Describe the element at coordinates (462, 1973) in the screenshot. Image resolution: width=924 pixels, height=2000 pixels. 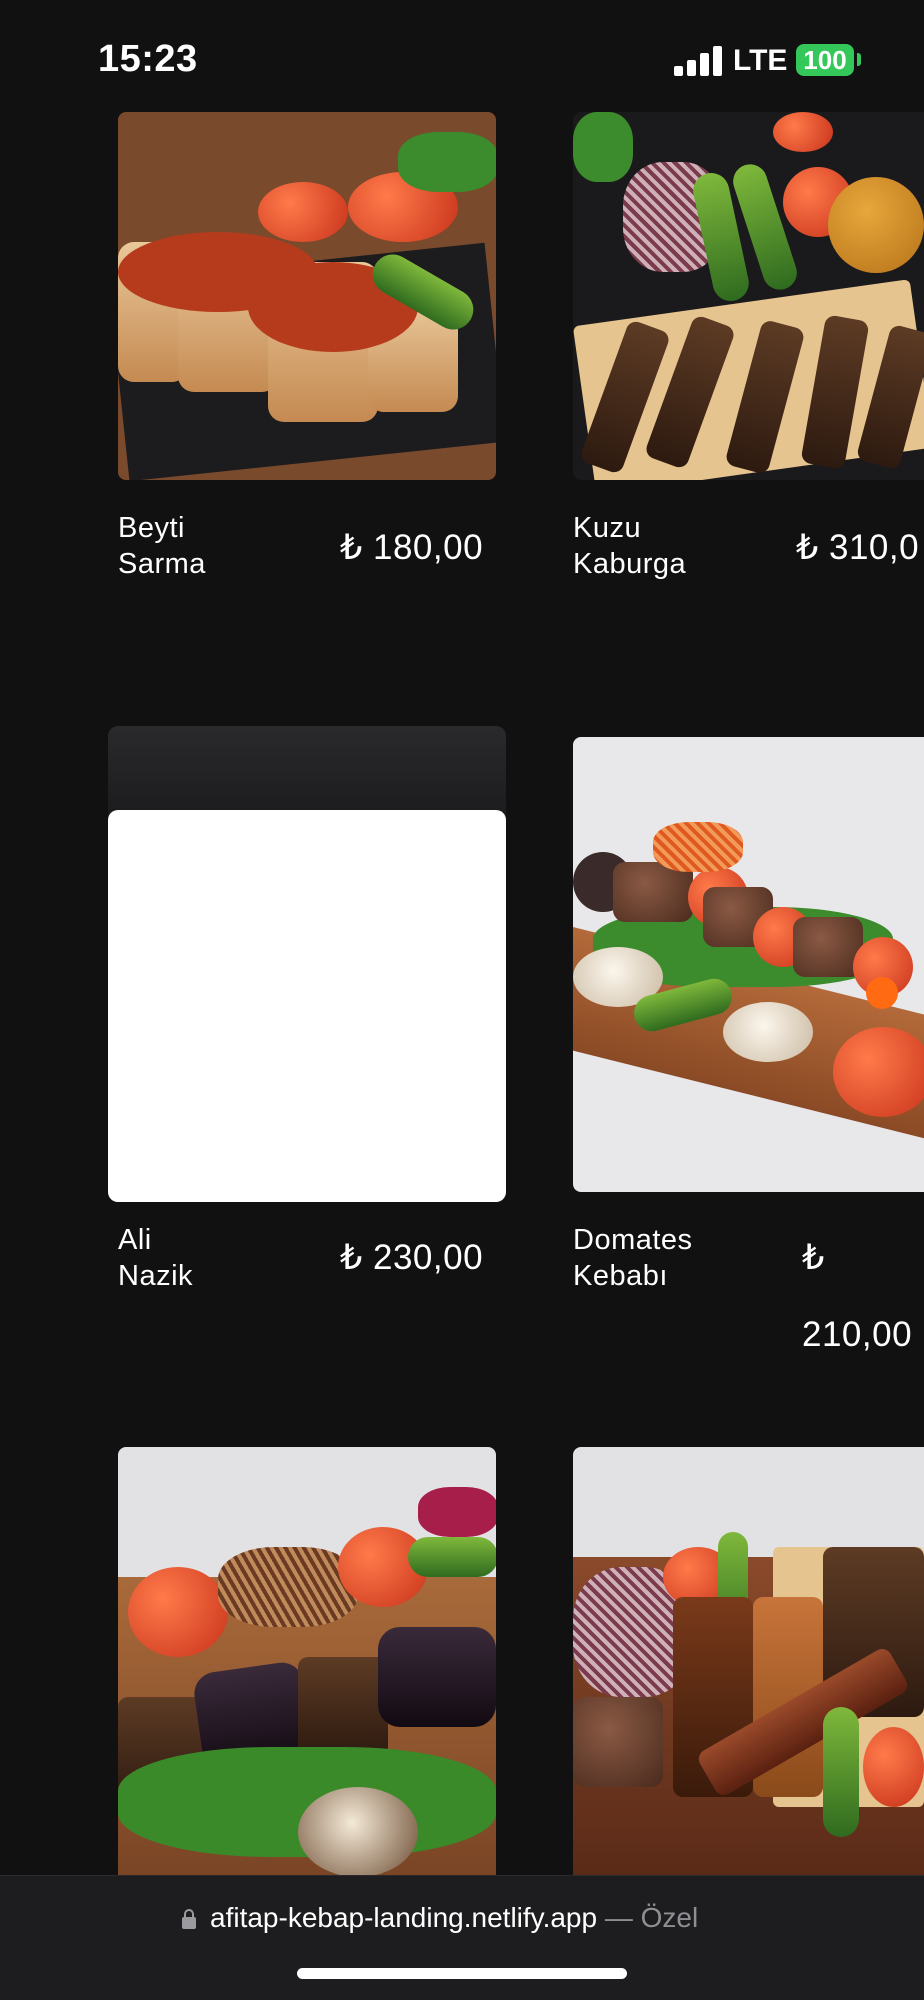
I see `home-indicator` at that location.